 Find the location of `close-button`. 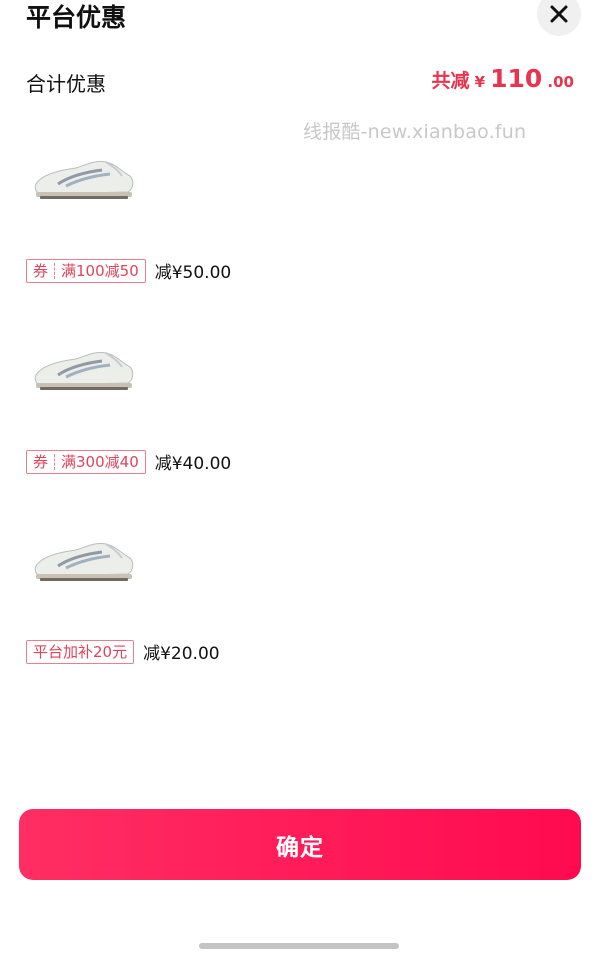

close-button is located at coordinates (559, 18).